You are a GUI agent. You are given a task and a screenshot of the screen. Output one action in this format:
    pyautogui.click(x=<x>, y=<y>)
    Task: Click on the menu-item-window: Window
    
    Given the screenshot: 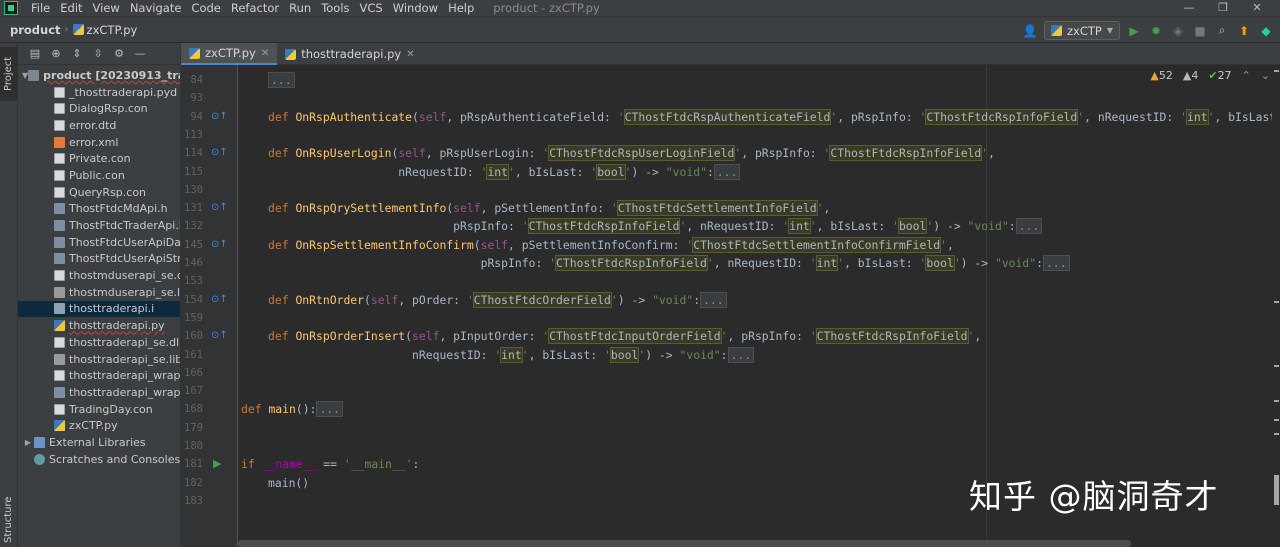 What is the action you would take?
    pyautogui.click(x=415, y=8)
    